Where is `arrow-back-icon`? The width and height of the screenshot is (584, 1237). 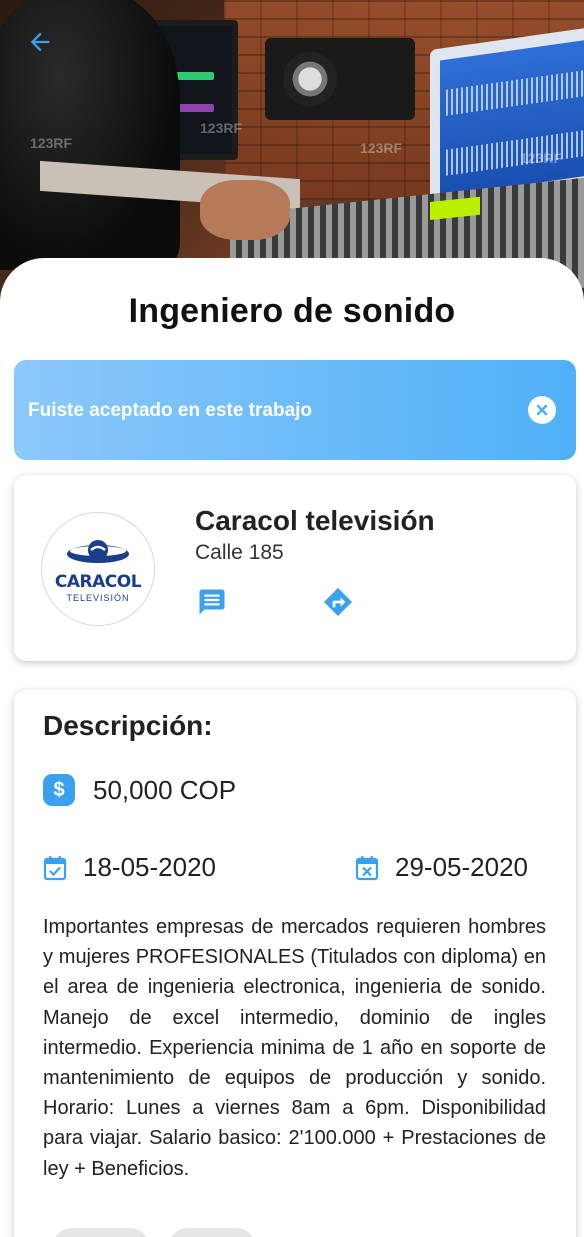 arrow-back-icon is located at coordinates (40, 42).